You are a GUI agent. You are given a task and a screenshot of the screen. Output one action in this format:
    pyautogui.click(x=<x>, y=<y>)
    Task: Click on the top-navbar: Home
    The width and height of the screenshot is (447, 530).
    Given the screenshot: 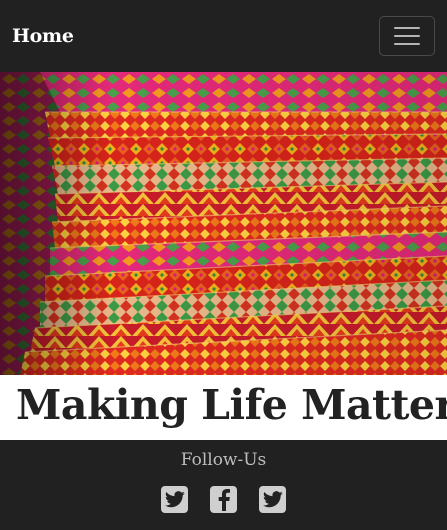 What is the action you would take?
    pyautogui.click(x=223, y=36)
    